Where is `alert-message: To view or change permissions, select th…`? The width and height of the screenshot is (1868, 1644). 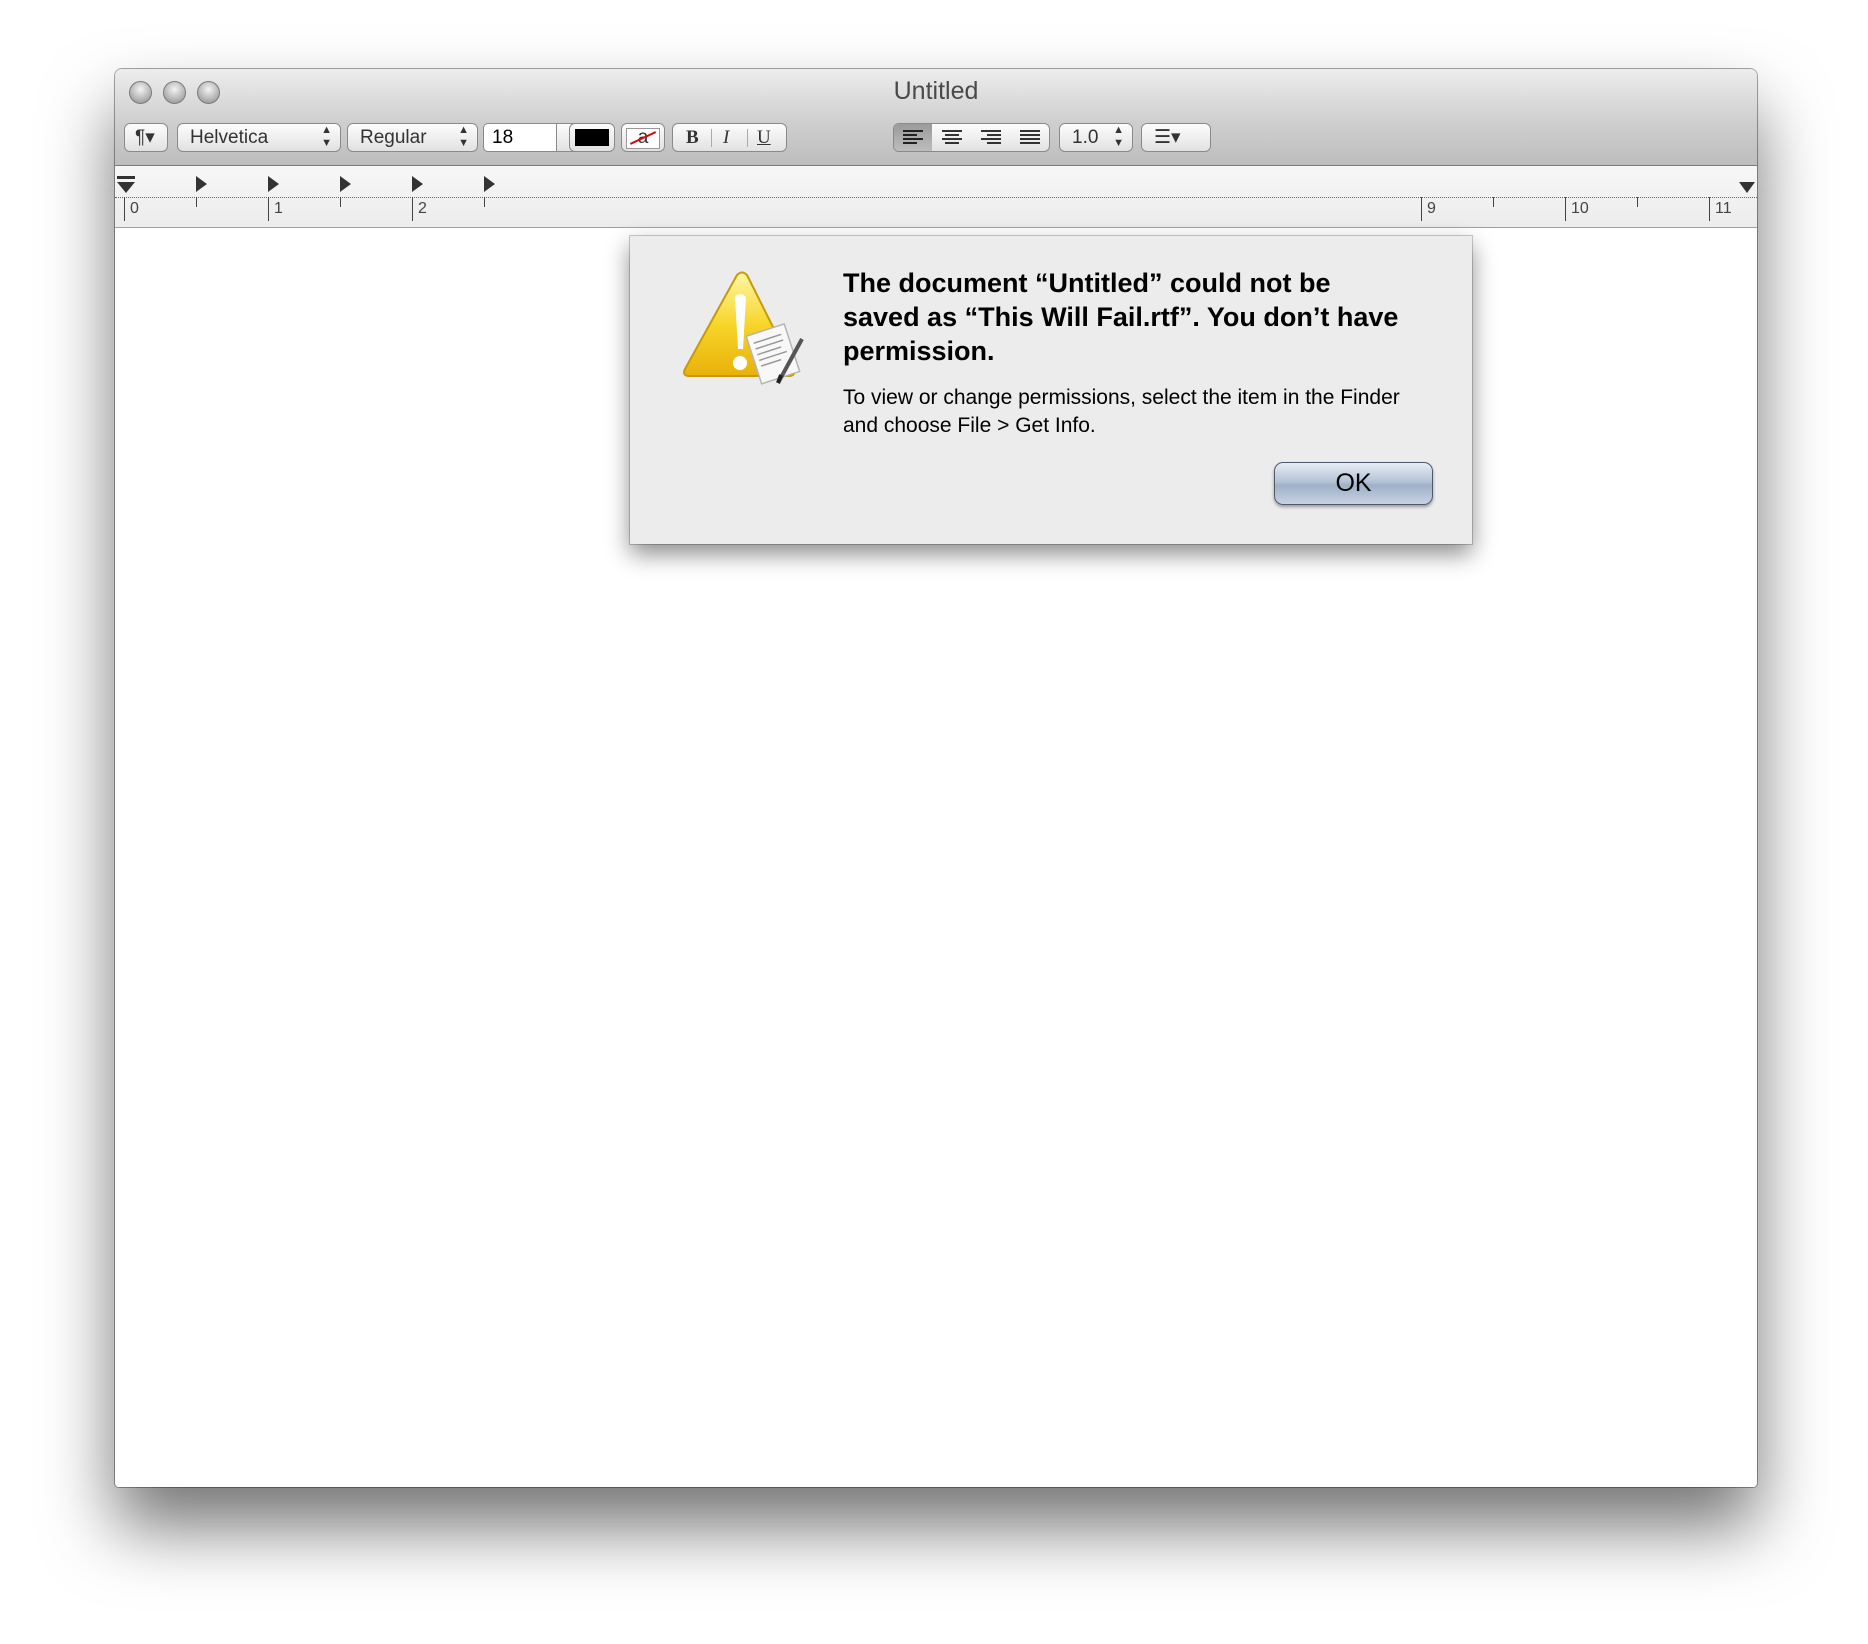
alert-message: To view or change permissions, select th… is located at coordinates (1121, 411).